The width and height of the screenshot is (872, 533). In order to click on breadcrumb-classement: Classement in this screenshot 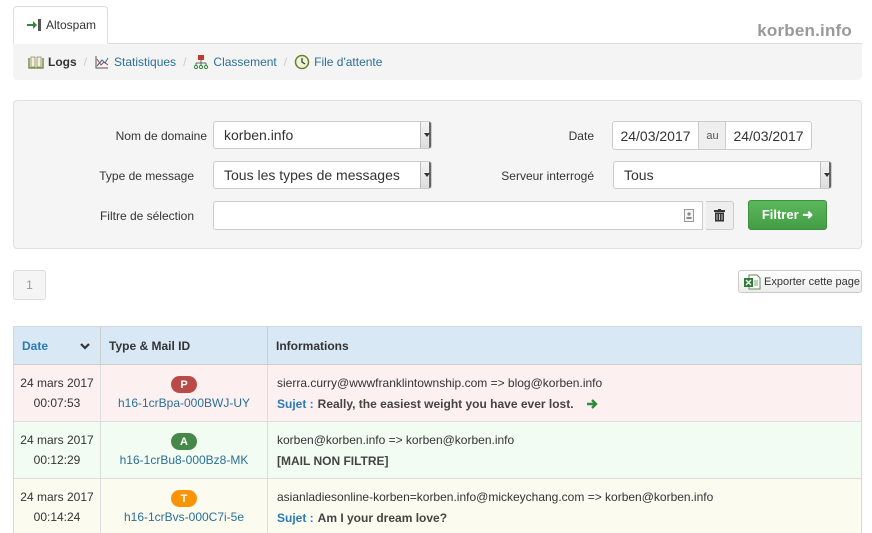, I will do `click(235, 62)`.